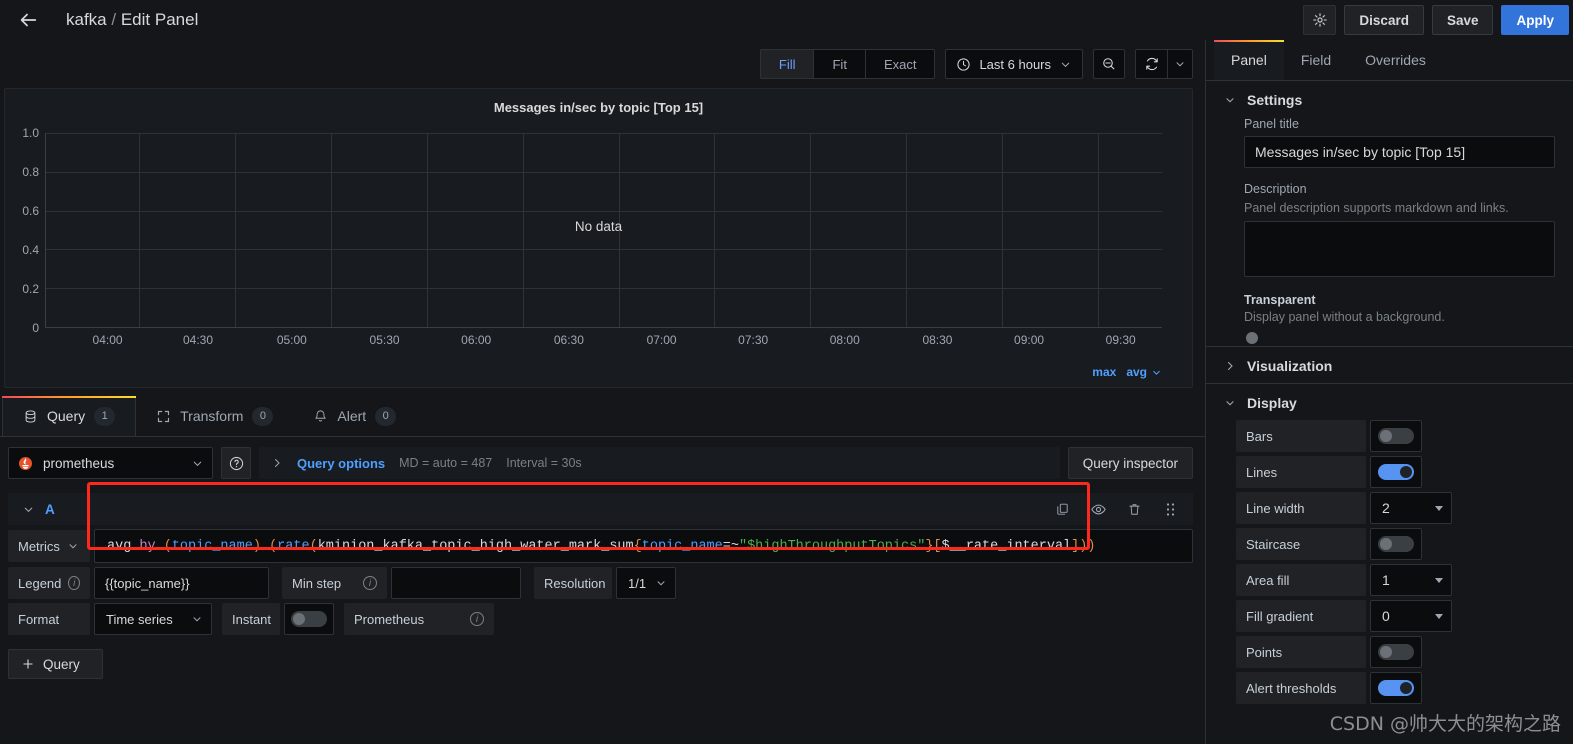 The image size is (1573, 744). What do you see at coordinates (1389, 99) in the screenshot?
I see `section-settings-header: Settings` at bounding box center [1389, 99].